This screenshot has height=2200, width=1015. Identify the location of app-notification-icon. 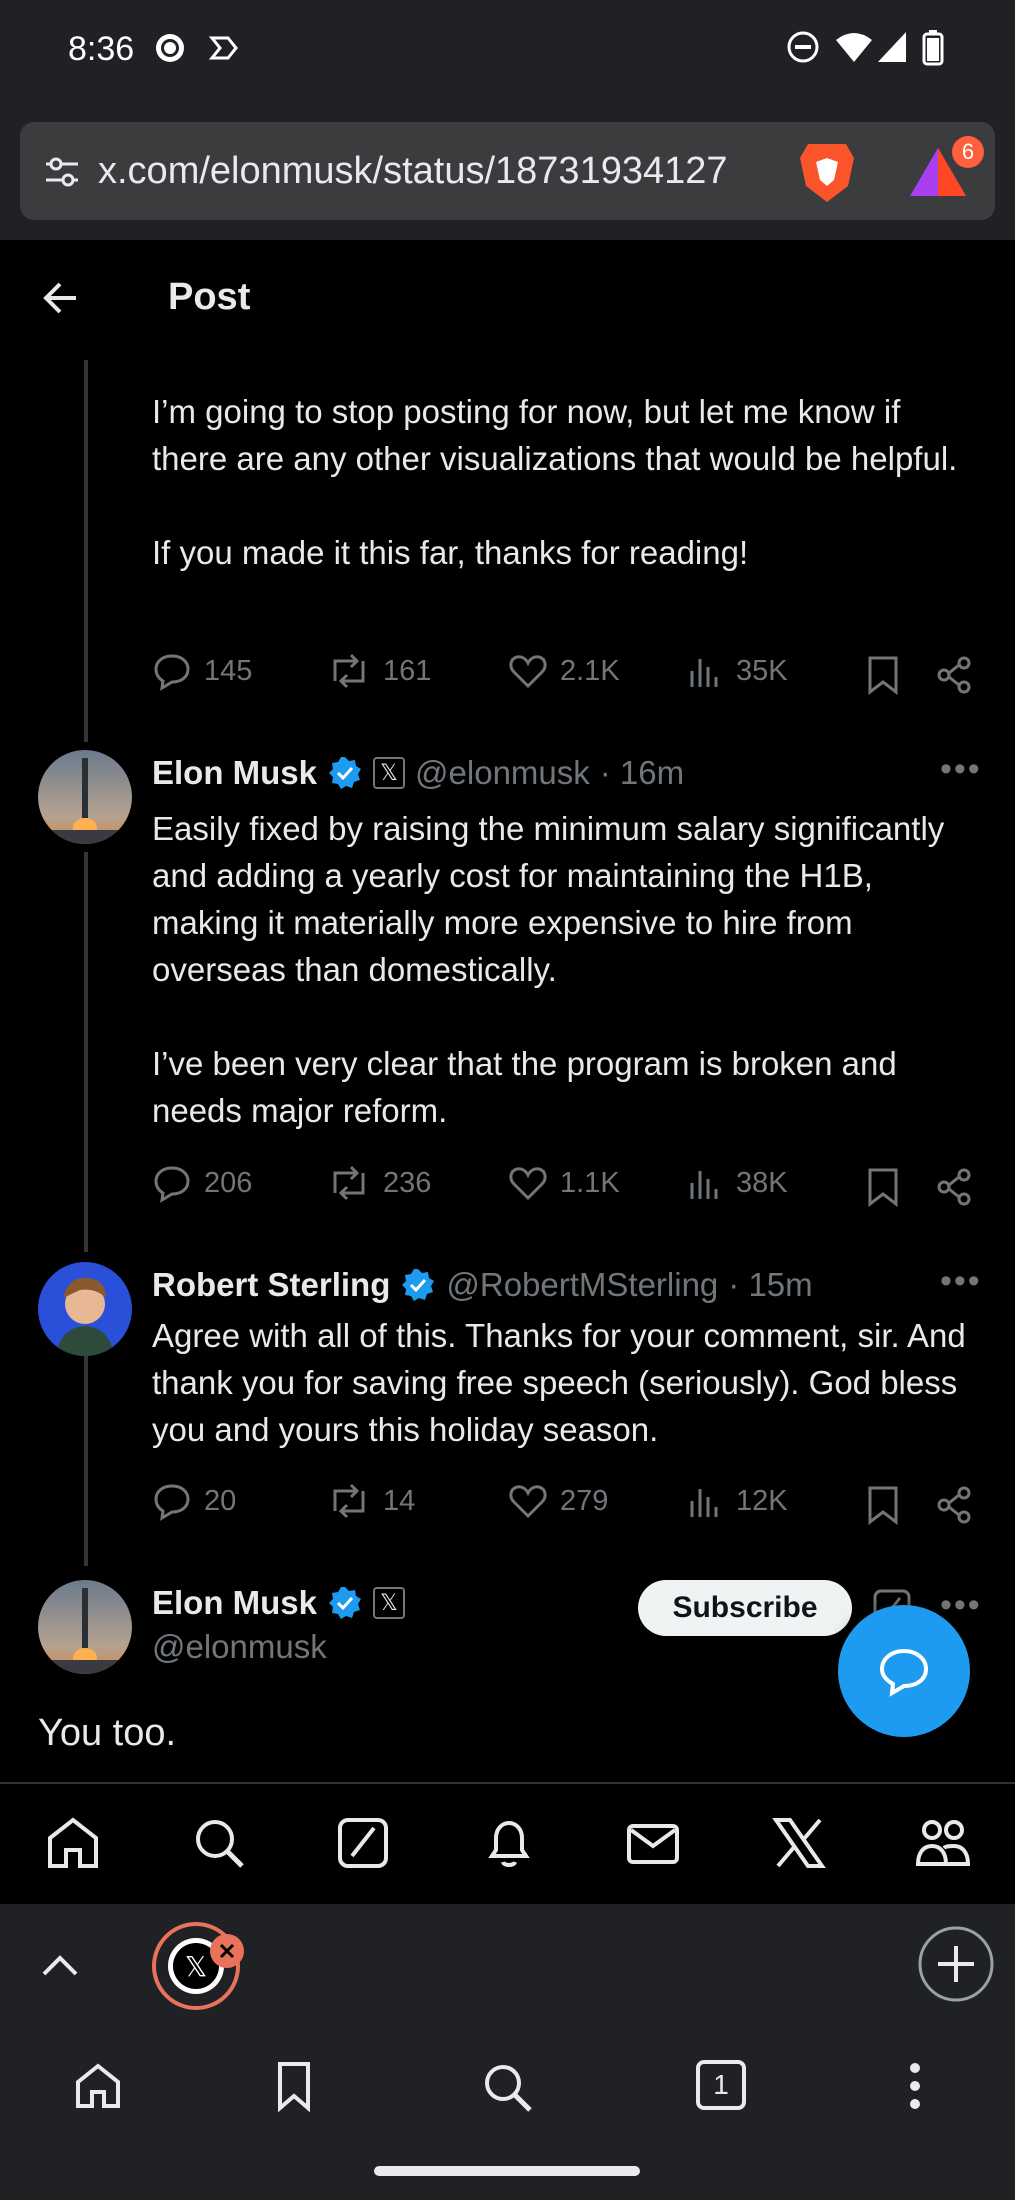
(223, 48).